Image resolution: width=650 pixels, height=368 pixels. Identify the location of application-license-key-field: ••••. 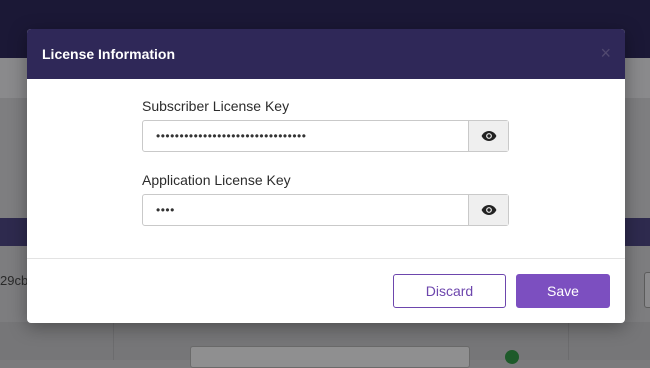
(325, 210).